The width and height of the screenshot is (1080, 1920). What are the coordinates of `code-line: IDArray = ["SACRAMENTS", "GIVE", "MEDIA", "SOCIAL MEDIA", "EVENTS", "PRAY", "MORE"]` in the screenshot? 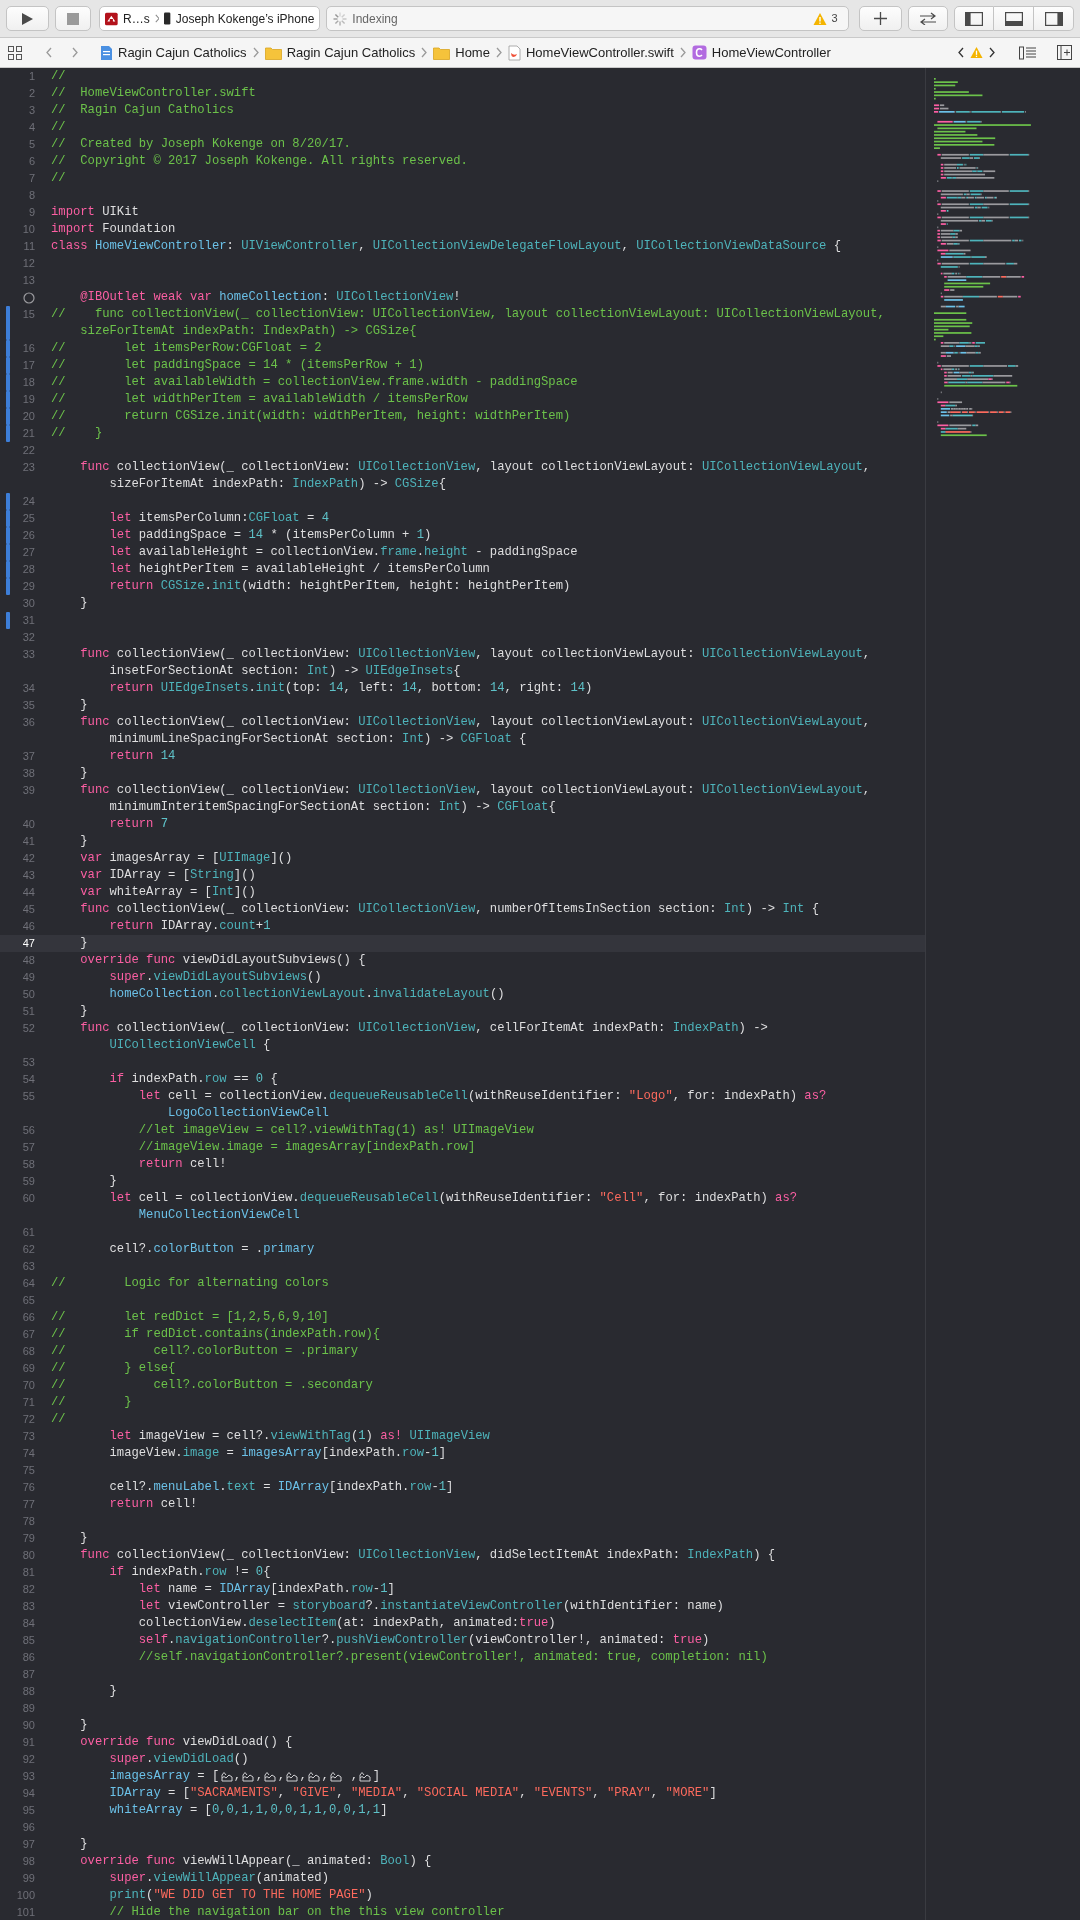 It's located at (412, 1793).